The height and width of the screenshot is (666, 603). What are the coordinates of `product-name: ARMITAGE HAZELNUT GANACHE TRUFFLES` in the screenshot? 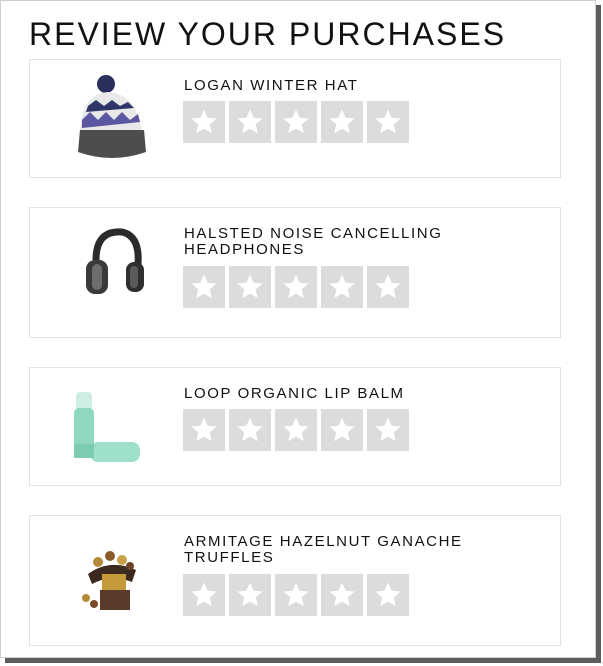 It's located at (323, 549).